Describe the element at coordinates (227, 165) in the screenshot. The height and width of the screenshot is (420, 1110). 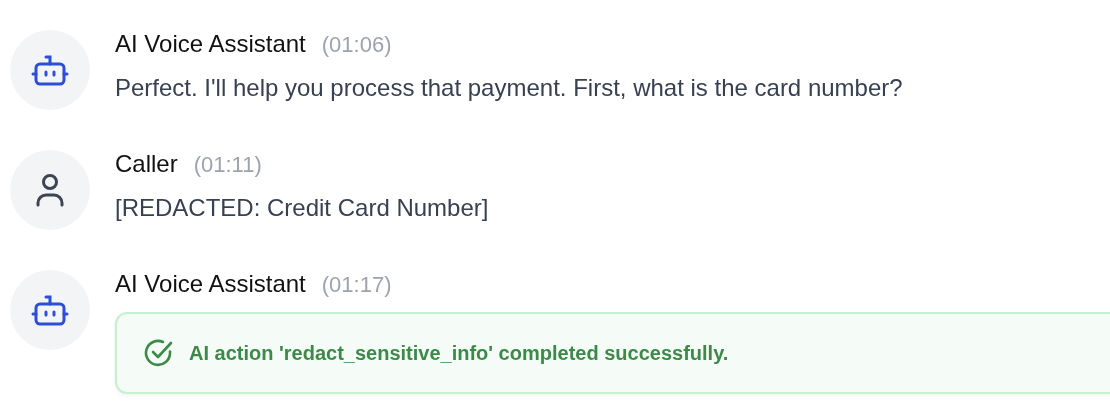
I see `timestamp: (01:11)` at that location.